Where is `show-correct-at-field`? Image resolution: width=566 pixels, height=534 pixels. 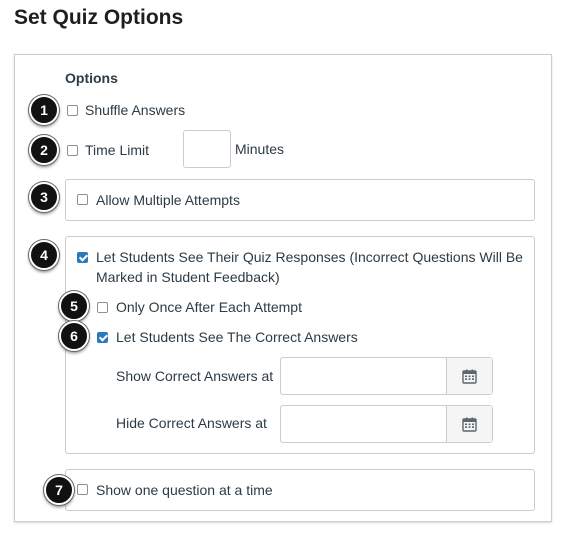 show-correct-at-field is located at coordinates (386, 376).